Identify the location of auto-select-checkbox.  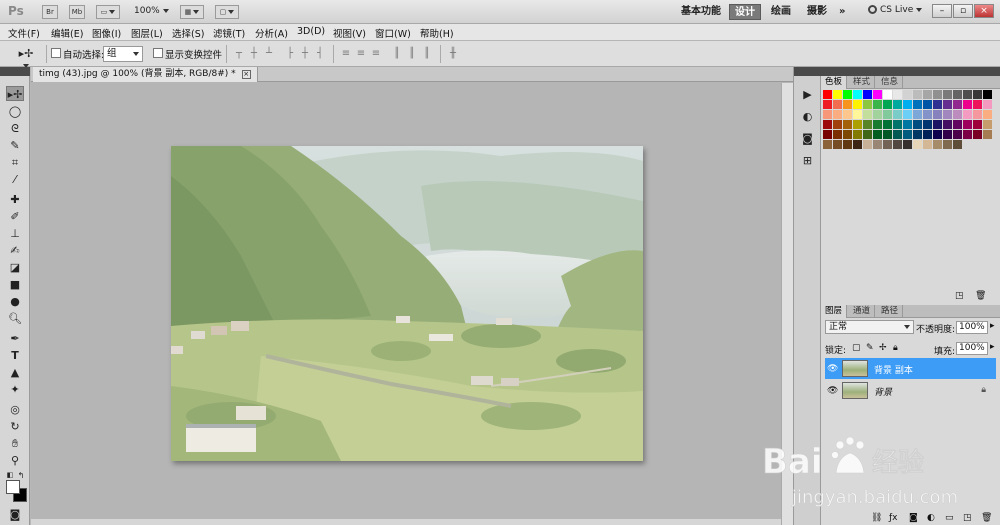
(56, 53).